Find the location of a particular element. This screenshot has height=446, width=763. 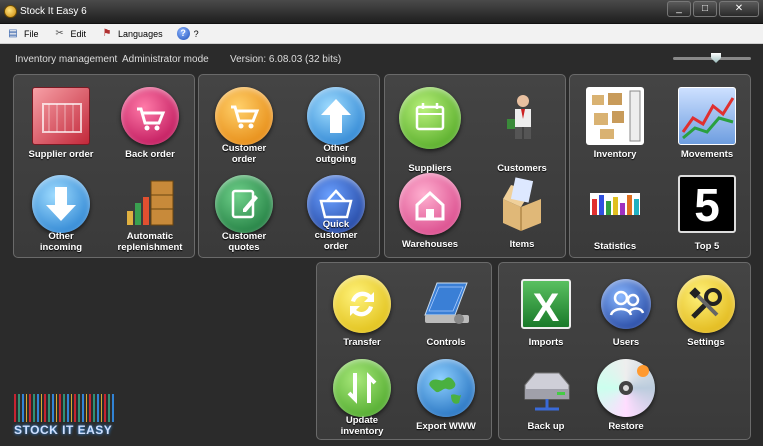

back-up-label: Back up is located at coordinates (546, 426).